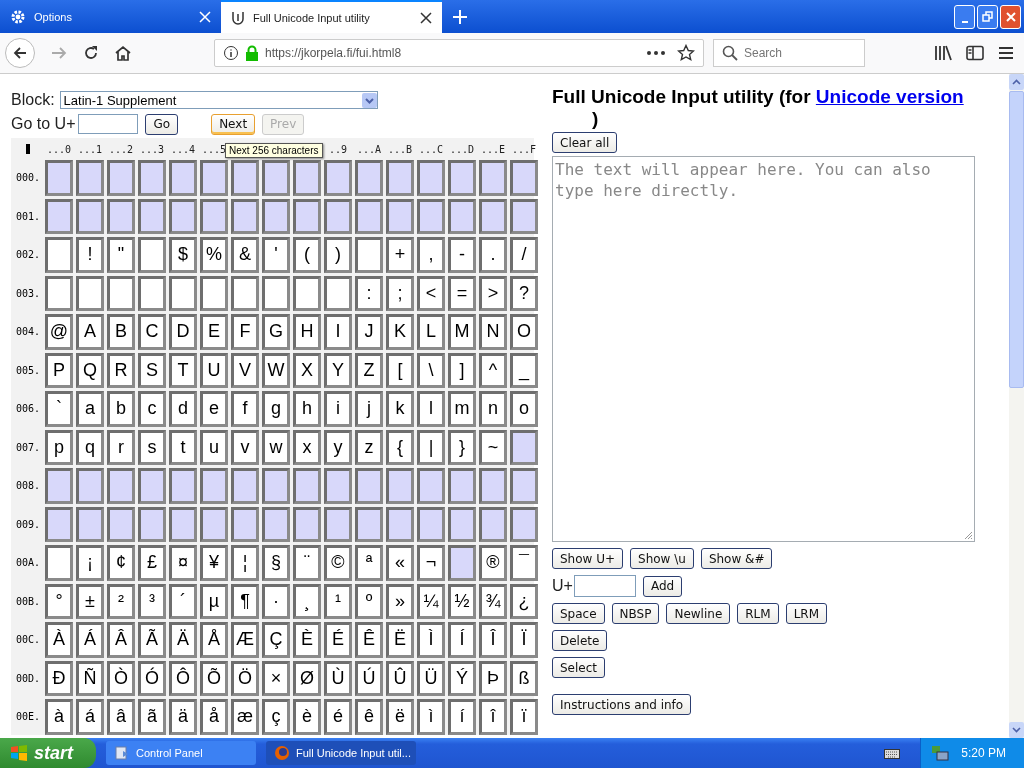 The image size is (1024, 768). I want to click on character-key: M, so click(462, 332).